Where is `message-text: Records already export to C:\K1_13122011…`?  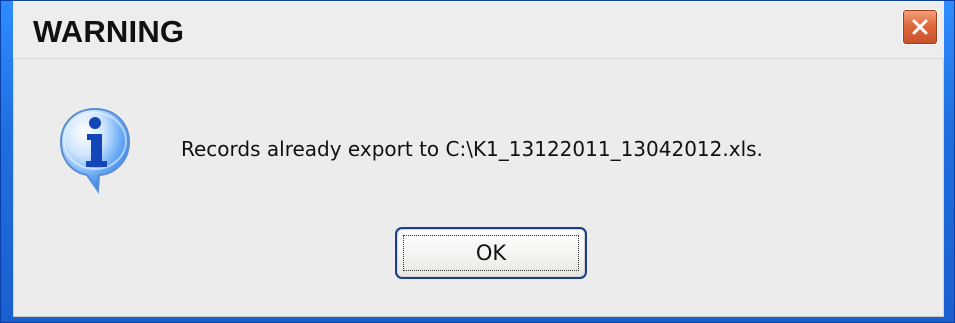
message-text: Records already export to C:\K1_13122011… is located at coordinates (472, 149).